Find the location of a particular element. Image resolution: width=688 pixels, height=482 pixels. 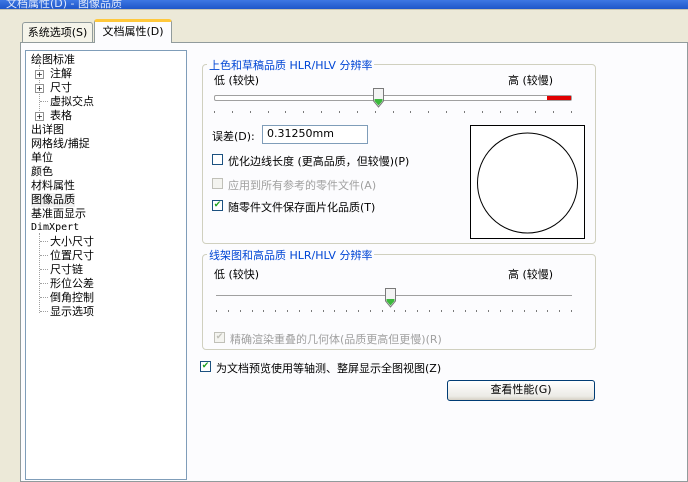

iso-preview-checkbox: ✔ is located at coordinates (205, 366).